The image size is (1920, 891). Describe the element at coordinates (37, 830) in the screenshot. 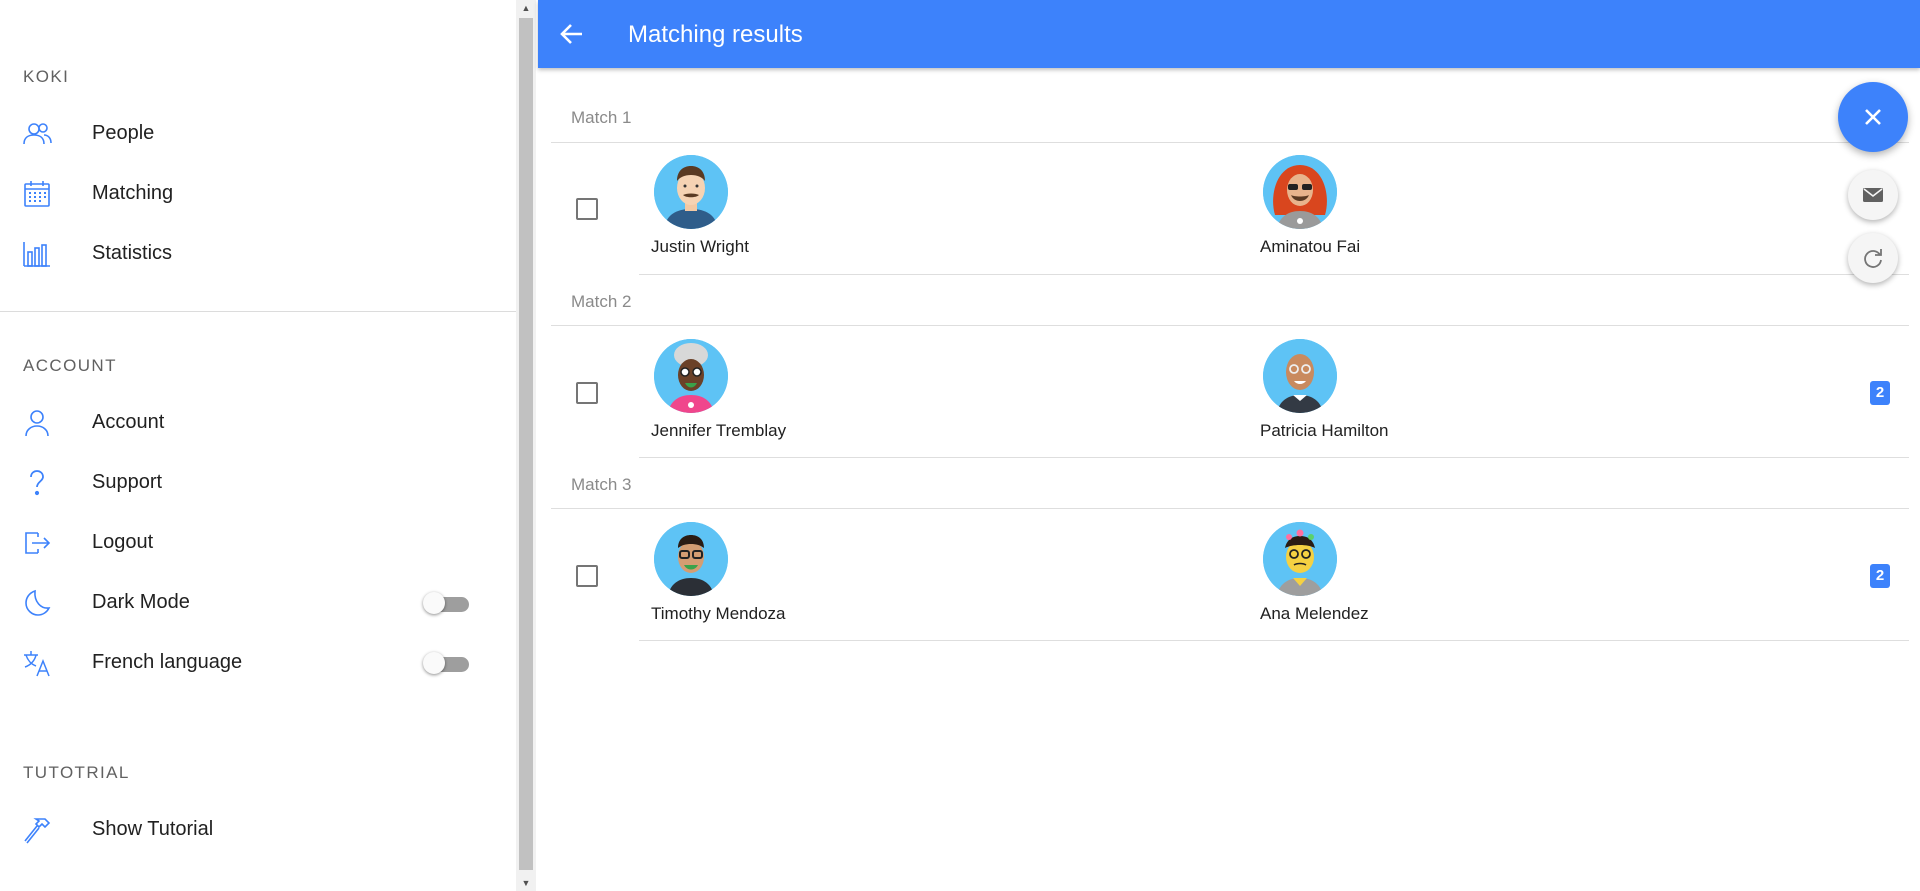

I see `hammer-icon` at that location.